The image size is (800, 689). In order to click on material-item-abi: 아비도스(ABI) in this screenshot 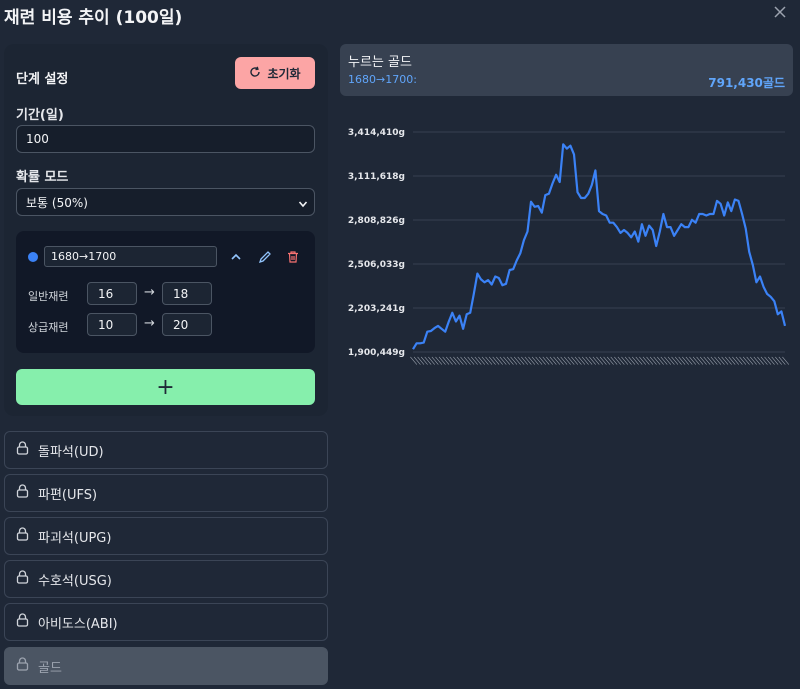, I will do `click(166, 622)`.